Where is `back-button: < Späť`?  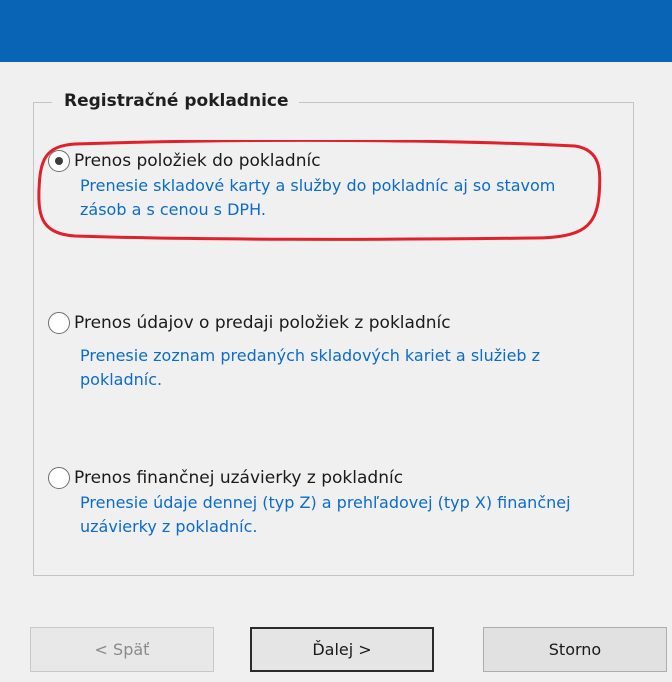
back-button: < Späť is located at coordinates (122, 649).